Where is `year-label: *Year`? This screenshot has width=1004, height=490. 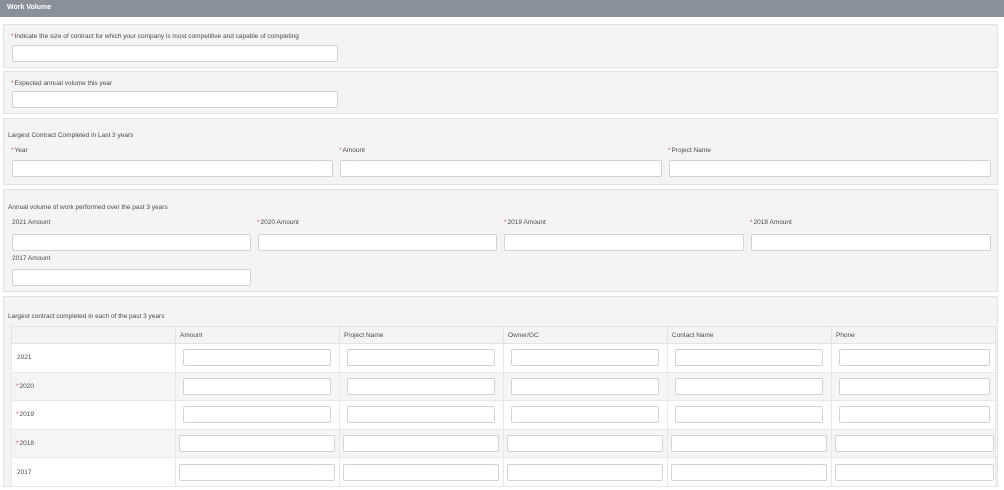 year-label: *Year is located at coordinates (19, 150).